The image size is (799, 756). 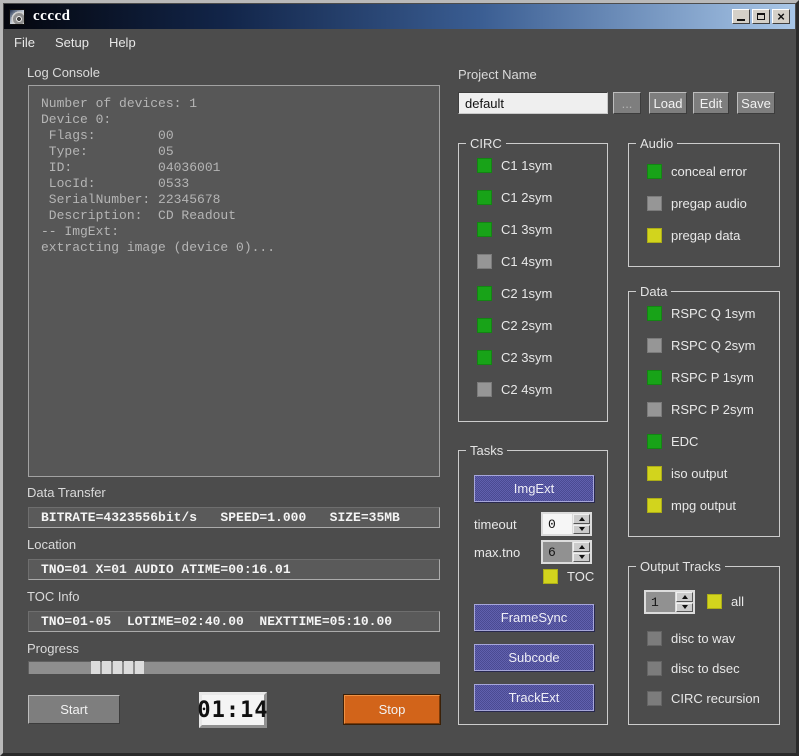 What do you see at coordinates (72, 42) in the screenshot?
I see `menu-setup: Setup` at bounding box center [72, 42].